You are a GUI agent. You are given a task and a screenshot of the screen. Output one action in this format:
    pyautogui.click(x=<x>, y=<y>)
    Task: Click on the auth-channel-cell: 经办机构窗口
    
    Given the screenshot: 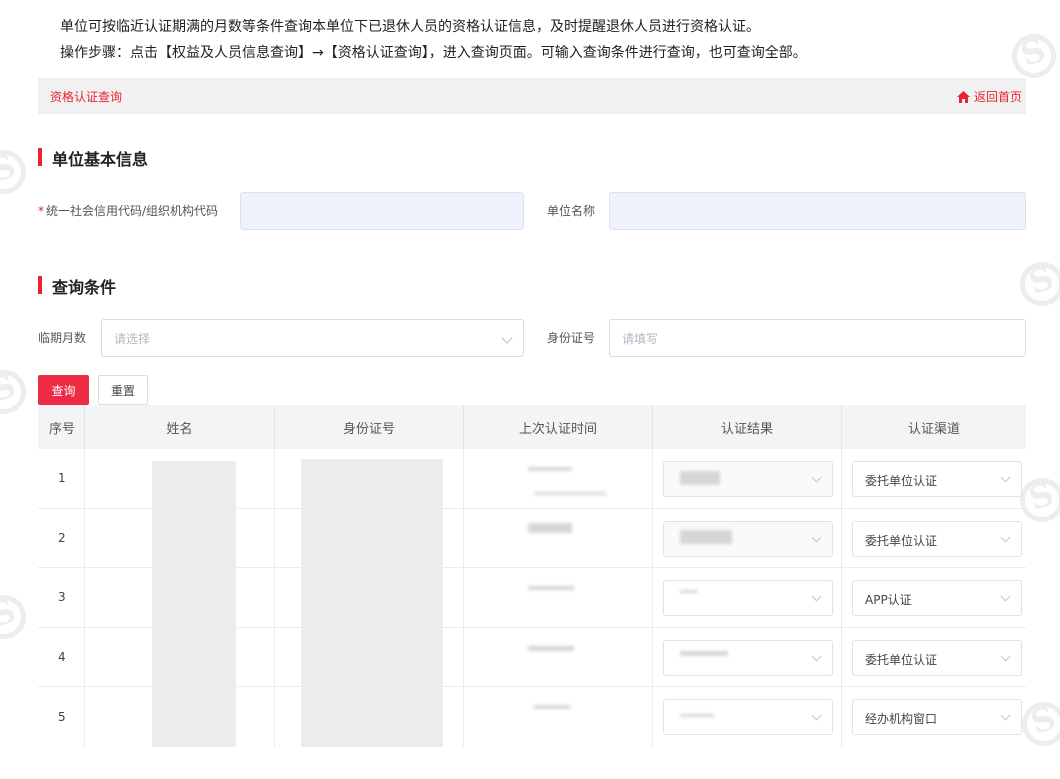 What is the action you would take?
    pyautogui.click(x=934, y=717)
    